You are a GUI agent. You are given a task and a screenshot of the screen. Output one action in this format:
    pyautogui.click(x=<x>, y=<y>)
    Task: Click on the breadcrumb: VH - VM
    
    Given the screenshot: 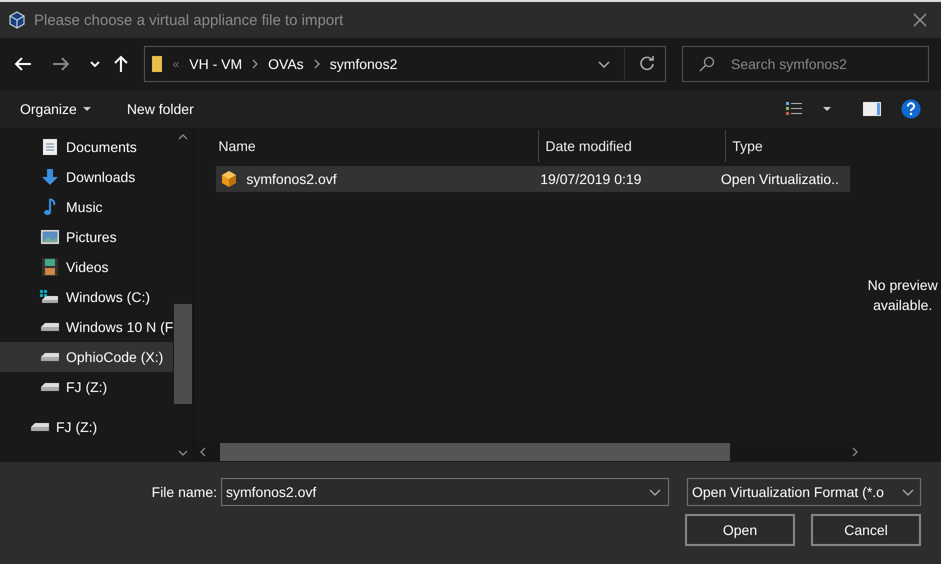 What is the action you would take?
    pyautogui.click(x=215, y=64)
    